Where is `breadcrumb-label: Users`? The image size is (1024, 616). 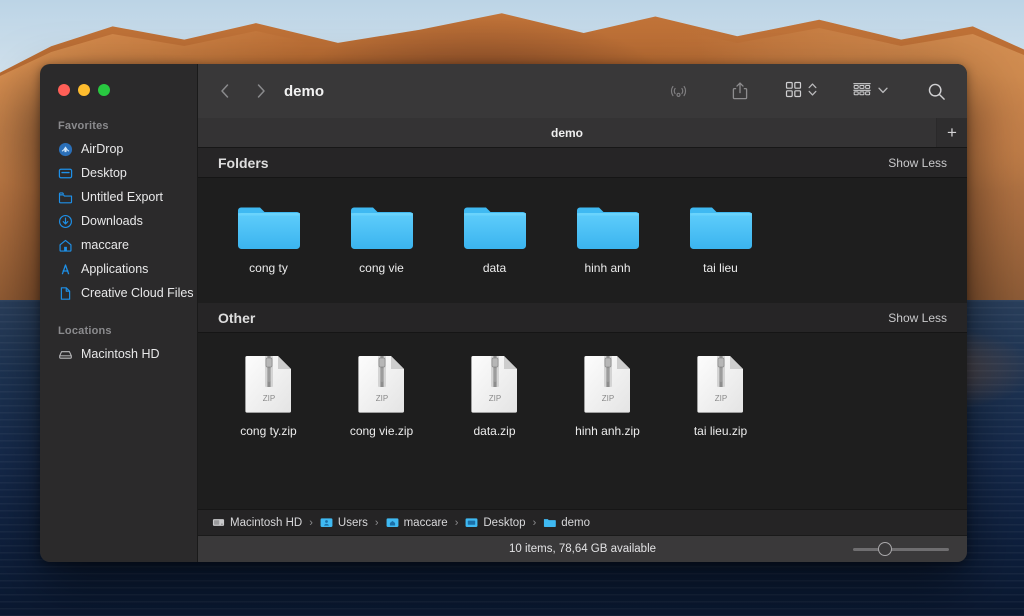 breadcrumb-label: Users is located at coordinates (352, 522).